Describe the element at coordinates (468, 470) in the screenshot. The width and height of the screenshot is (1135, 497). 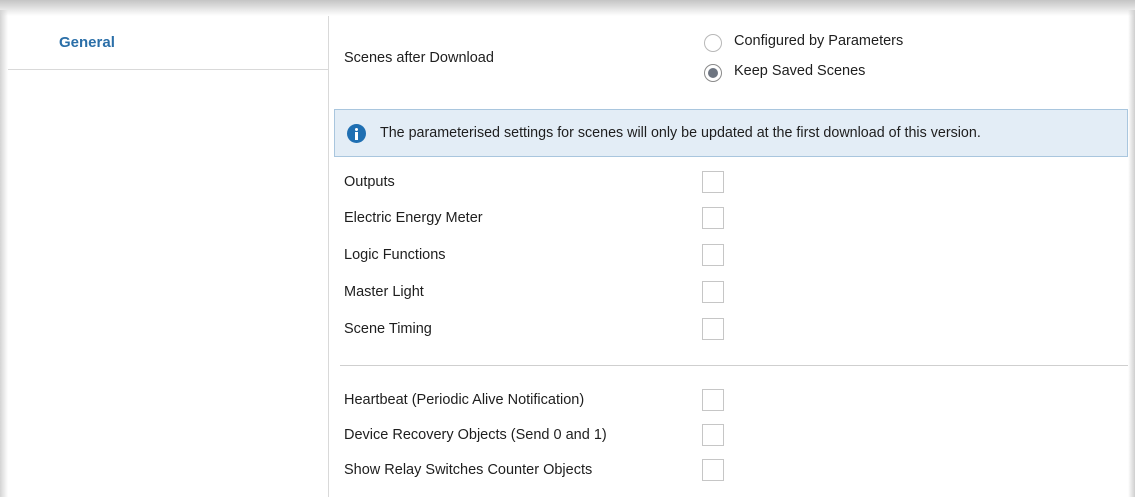
I see `object-label: Show Relay Switches Counter Objects` at that location.